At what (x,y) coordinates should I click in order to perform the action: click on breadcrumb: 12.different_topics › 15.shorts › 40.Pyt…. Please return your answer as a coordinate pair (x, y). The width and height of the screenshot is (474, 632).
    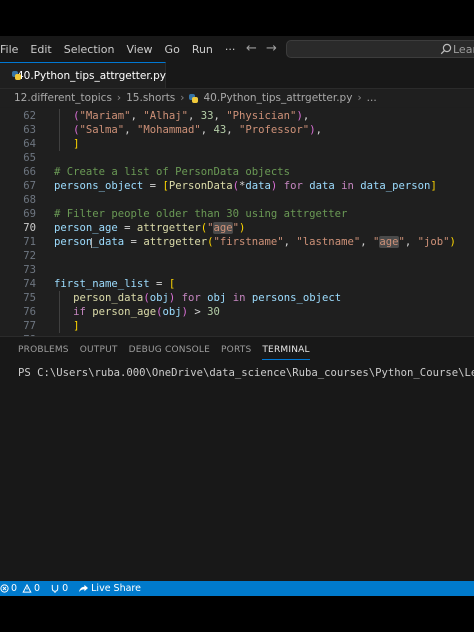
    Looking at the image, I should click on (237, 98).